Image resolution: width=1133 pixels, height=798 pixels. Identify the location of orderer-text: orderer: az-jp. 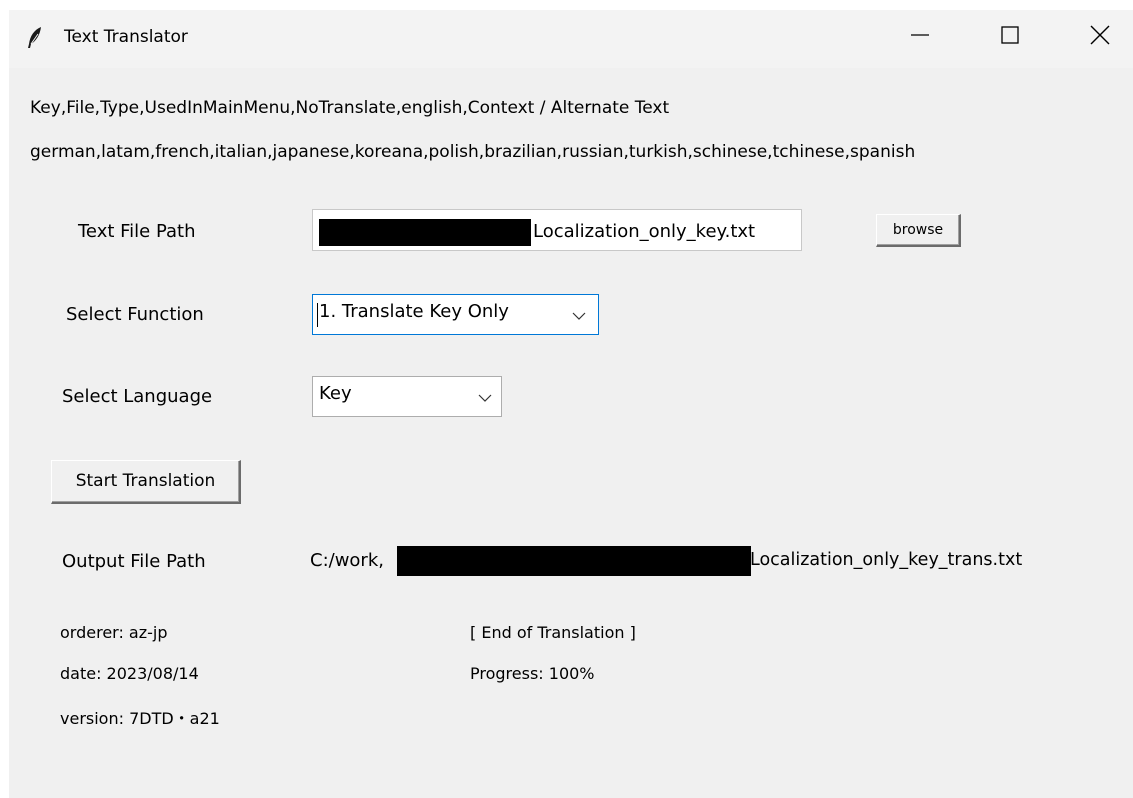
(114, 632).